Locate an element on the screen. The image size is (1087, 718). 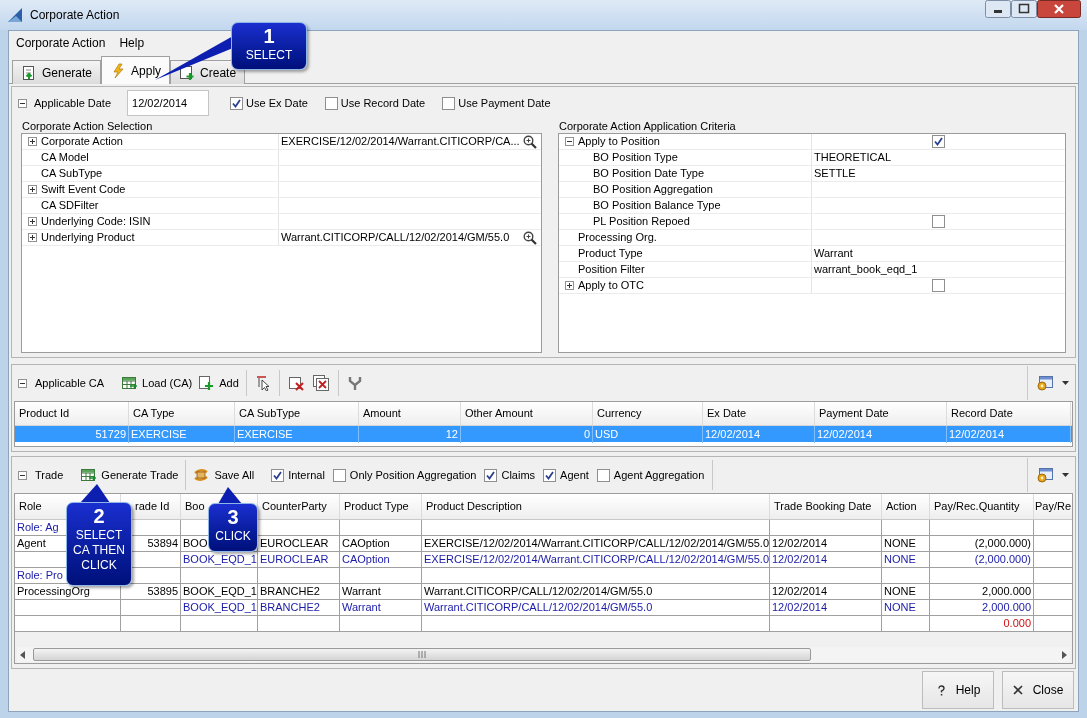
table-cell: 0.000 is located at coordinates (982, 624).